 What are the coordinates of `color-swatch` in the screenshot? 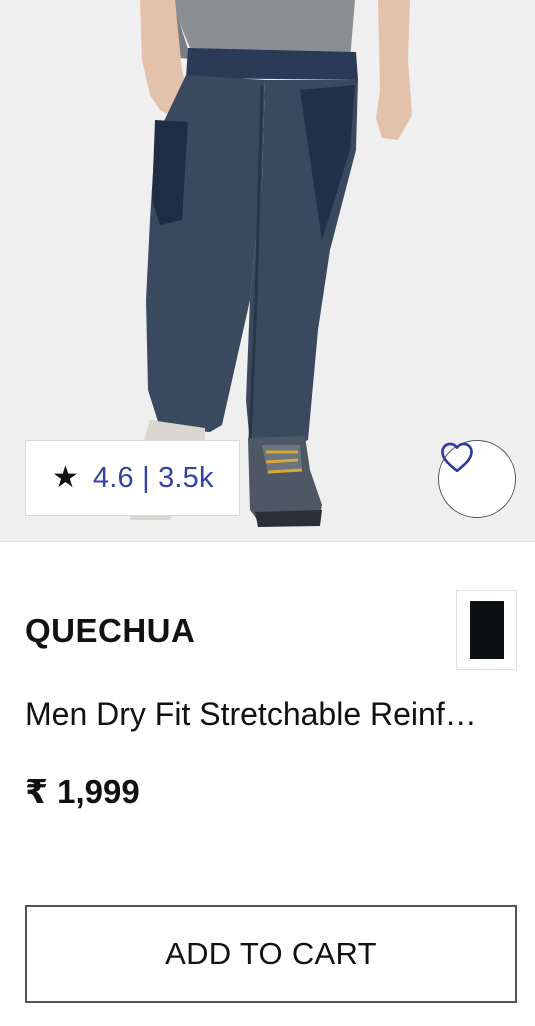 It's located at (486, 630).